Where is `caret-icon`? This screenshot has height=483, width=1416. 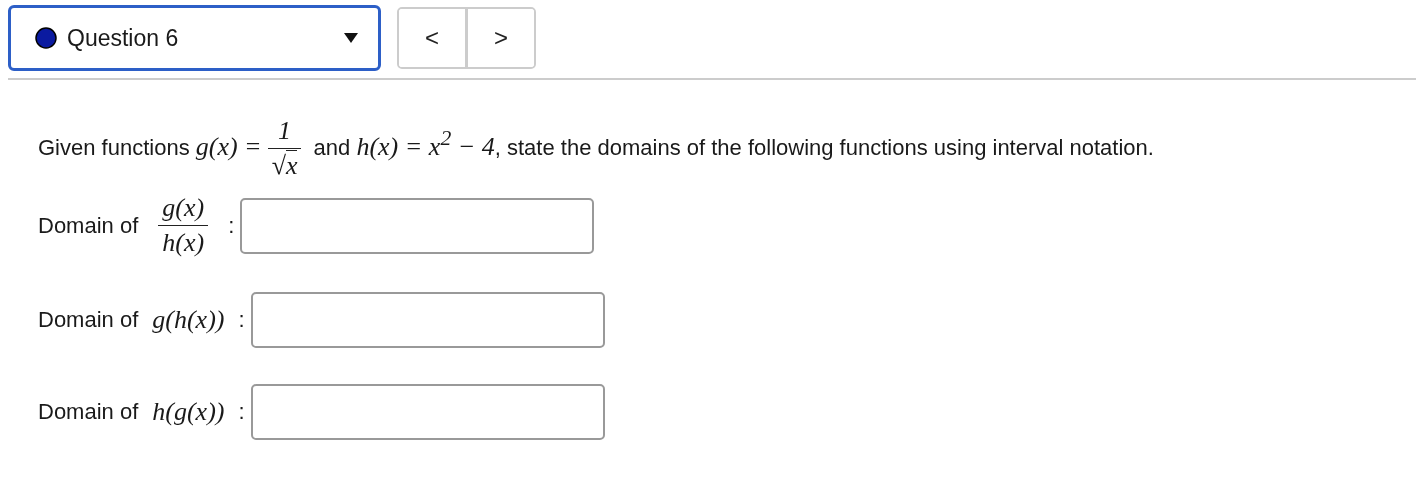
caret-icon is located at coordinates (351, 38).